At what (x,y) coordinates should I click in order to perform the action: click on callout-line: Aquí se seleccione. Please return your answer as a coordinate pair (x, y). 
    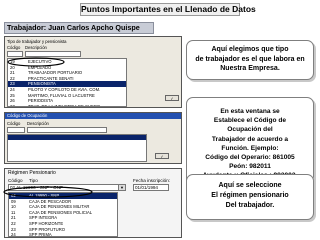
    Looking at the image, I should click on (250, 185).